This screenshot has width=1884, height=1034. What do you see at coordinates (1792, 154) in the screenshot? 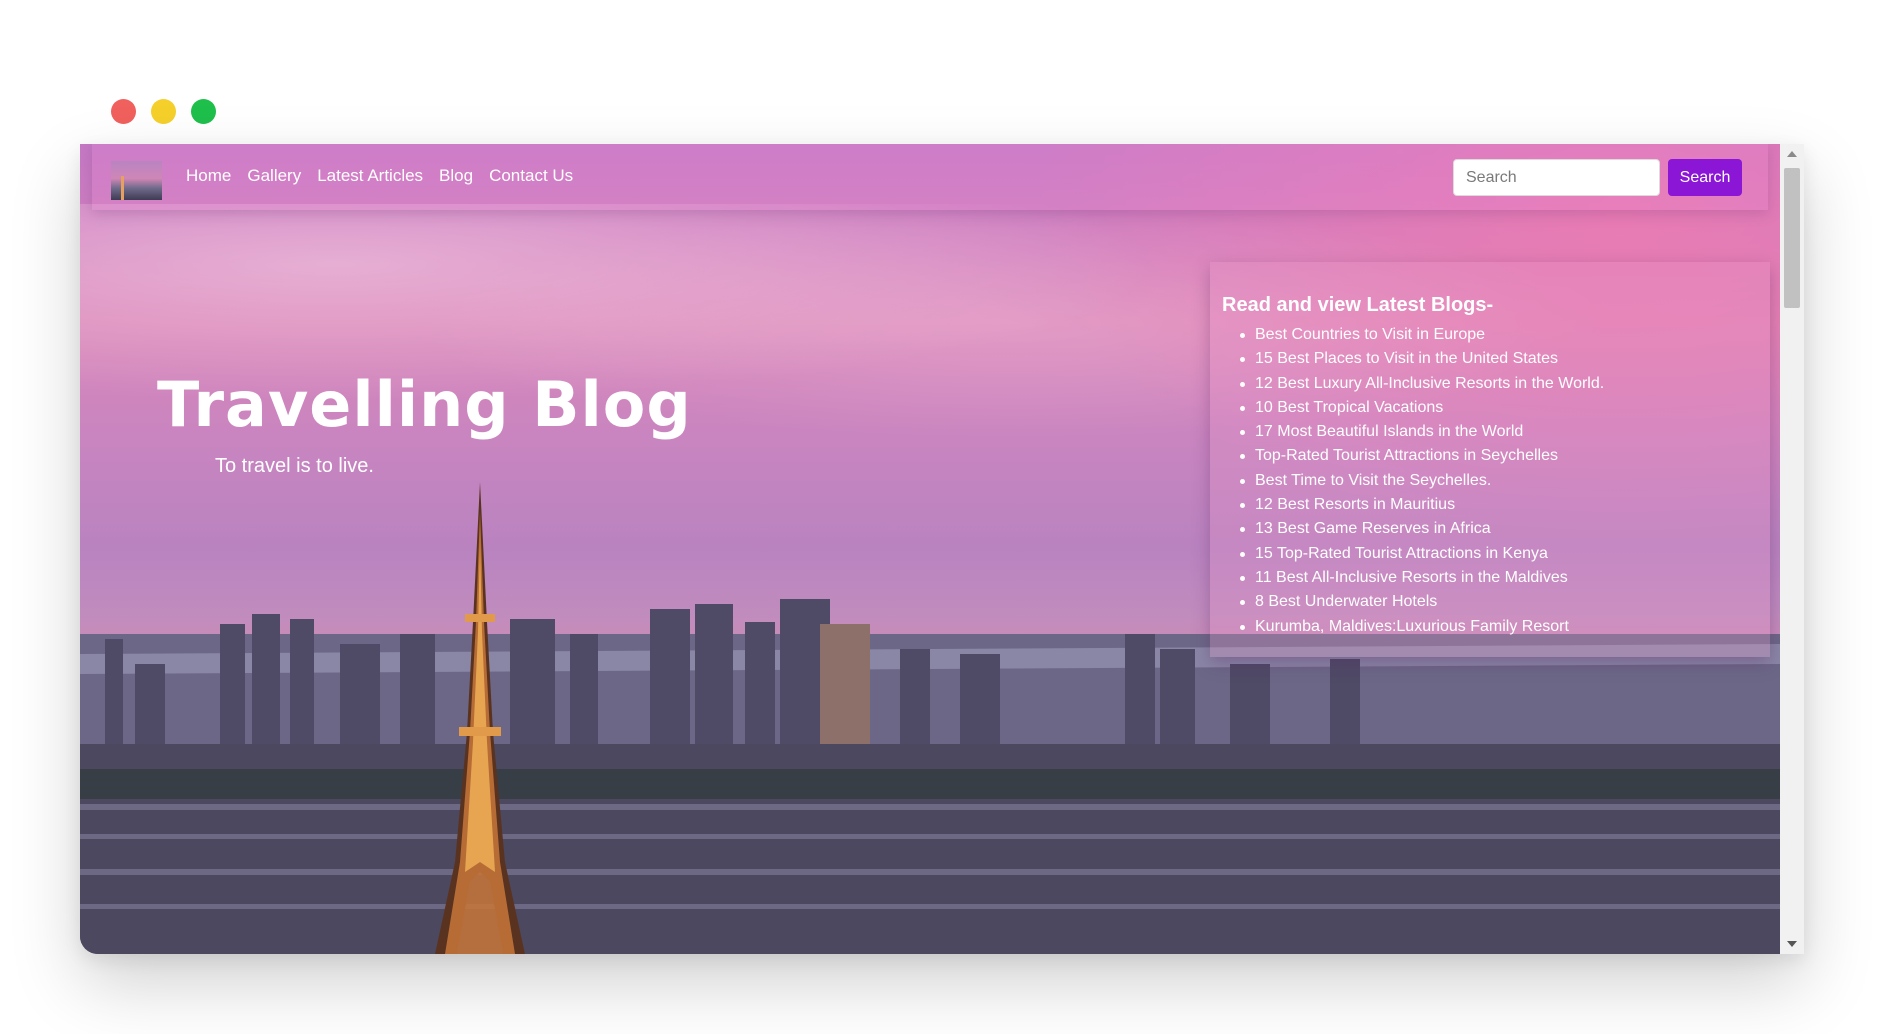
I see `scroll-up-icon` at bounding box center [1792, 154].